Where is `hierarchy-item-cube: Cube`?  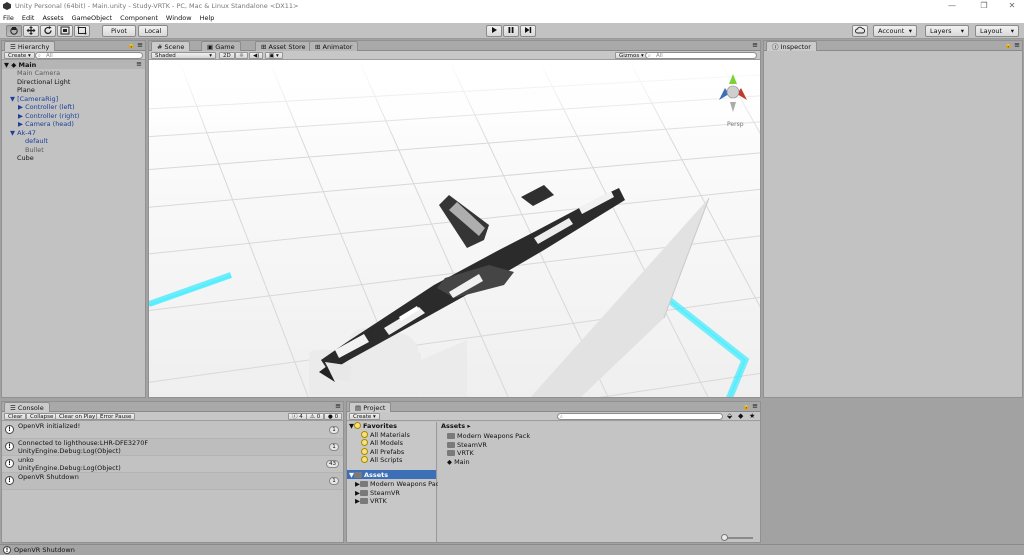
hierarchy-item-cube: Cube is located at coordinates (25, 158).